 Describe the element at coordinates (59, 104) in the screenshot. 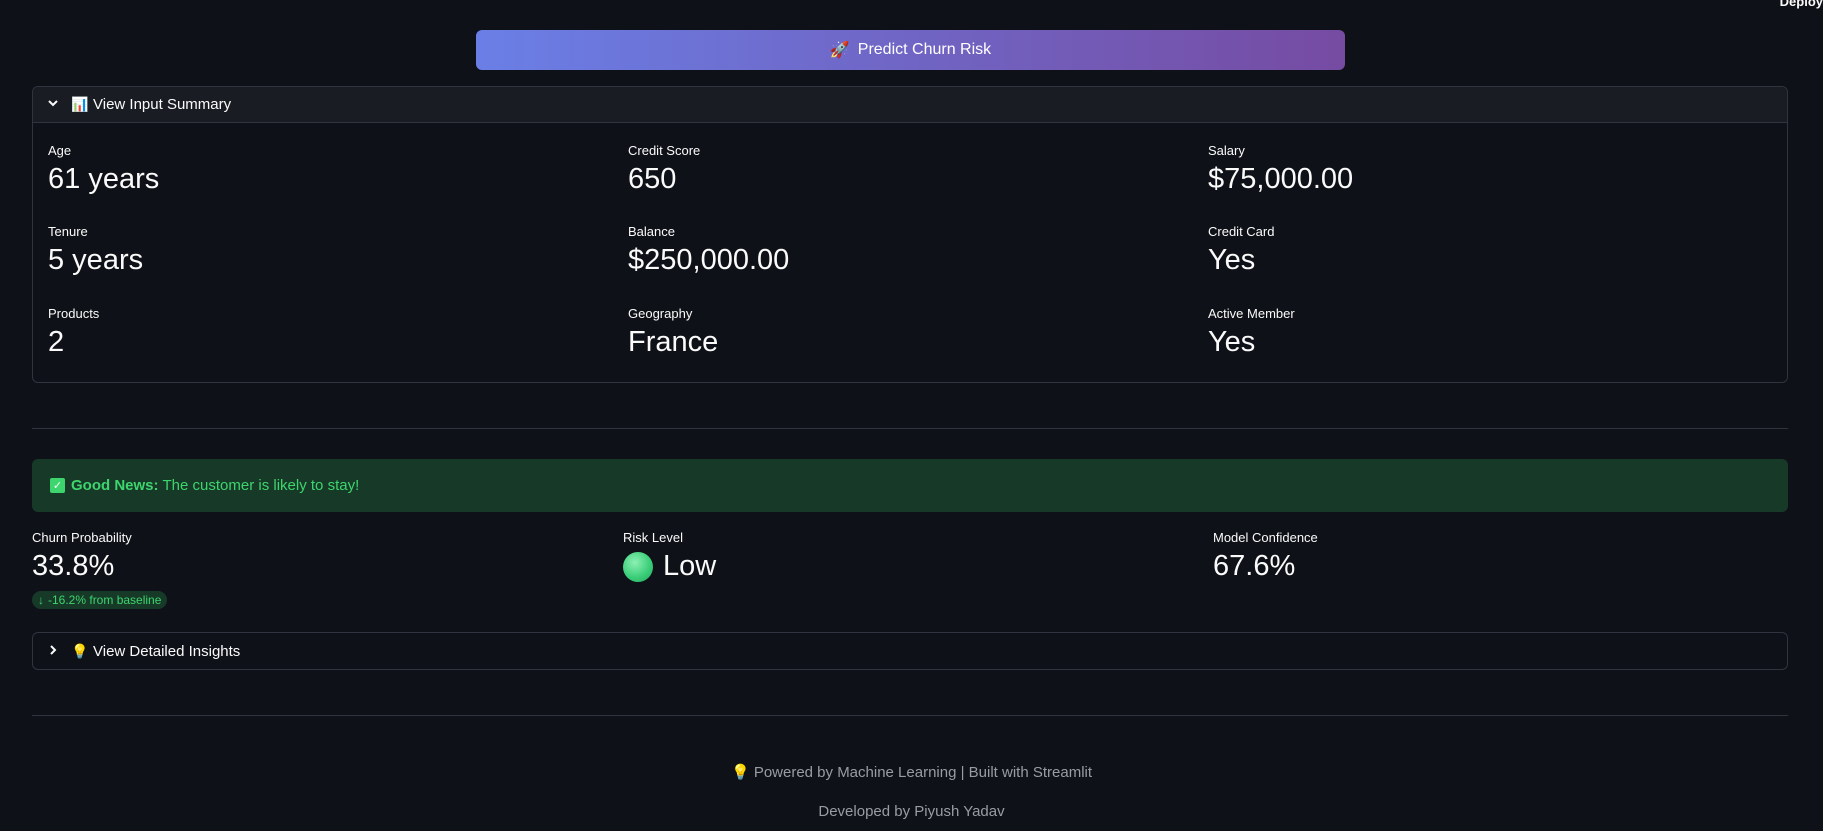

I see `chevron-down-icon` at that location.